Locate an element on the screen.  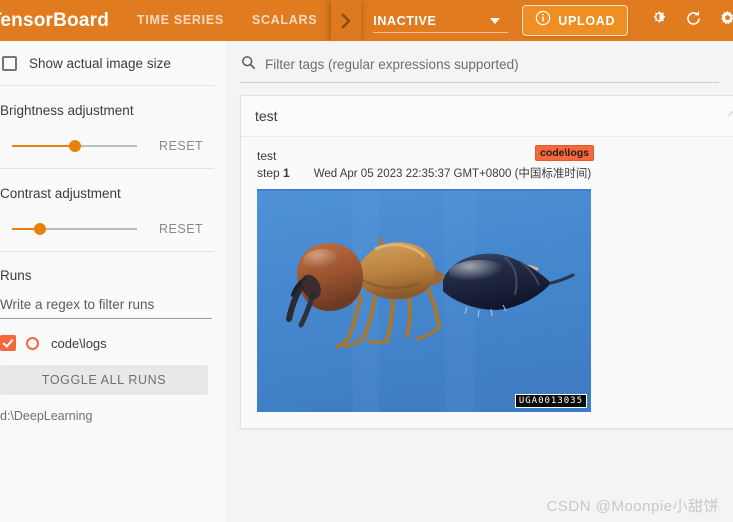
step-value: 1 is located at coordinates (286, 173).